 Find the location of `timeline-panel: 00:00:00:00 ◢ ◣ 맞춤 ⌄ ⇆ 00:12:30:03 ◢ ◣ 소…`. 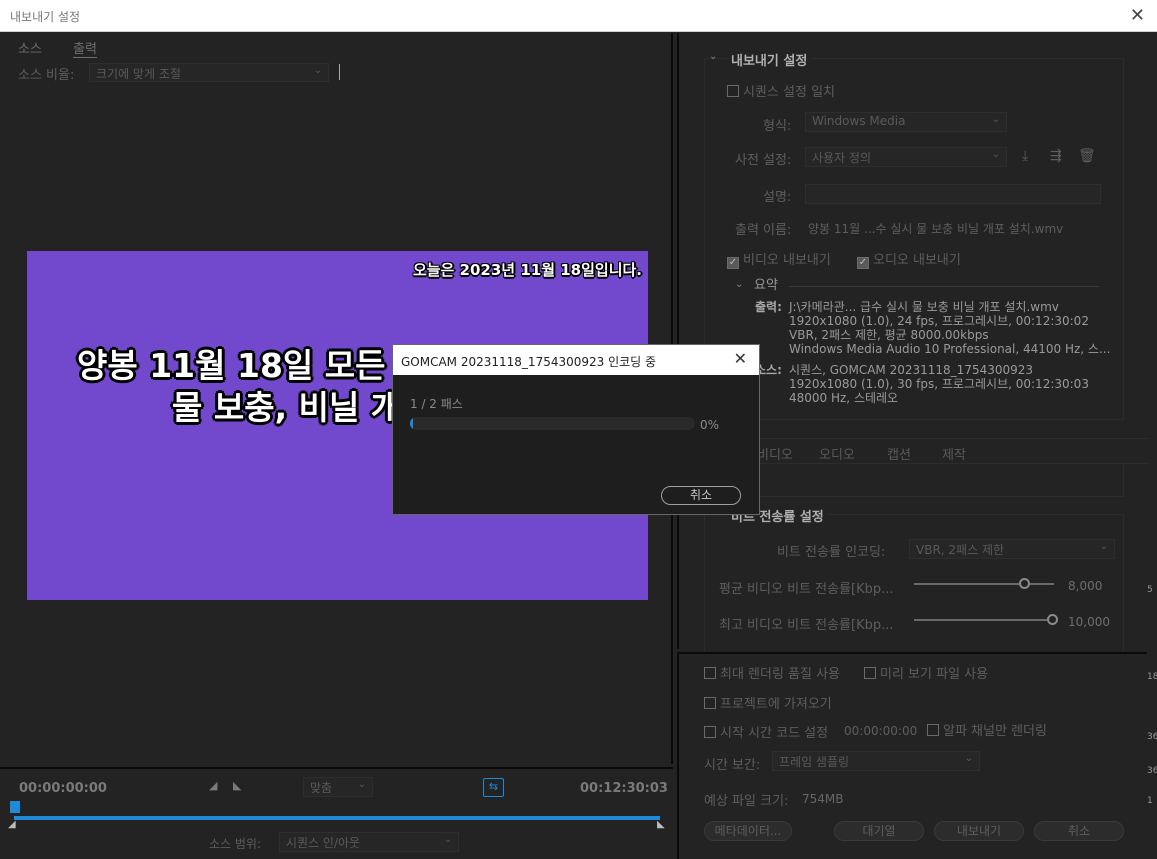

timeline-panel: 00:00:00:00 ◢ ◣ 맞춤 ⌄ ⇆ 00:12:30:03 ◢ ◣ 소… is located at coordinates (336, 813).